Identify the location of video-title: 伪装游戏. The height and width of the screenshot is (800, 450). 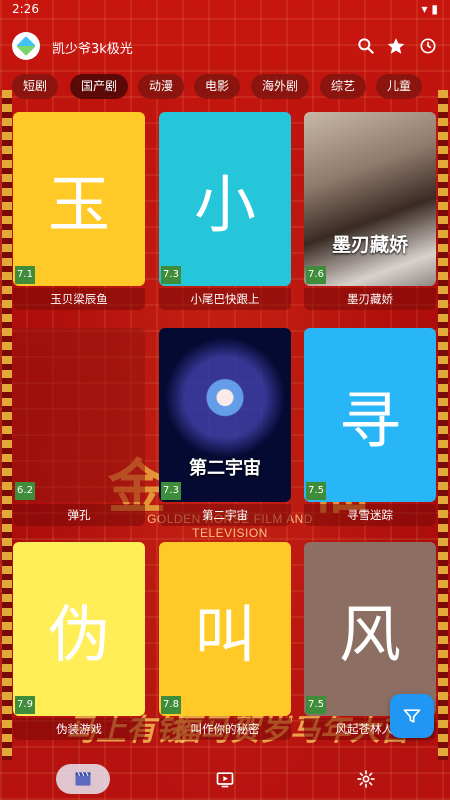
(79, 729).